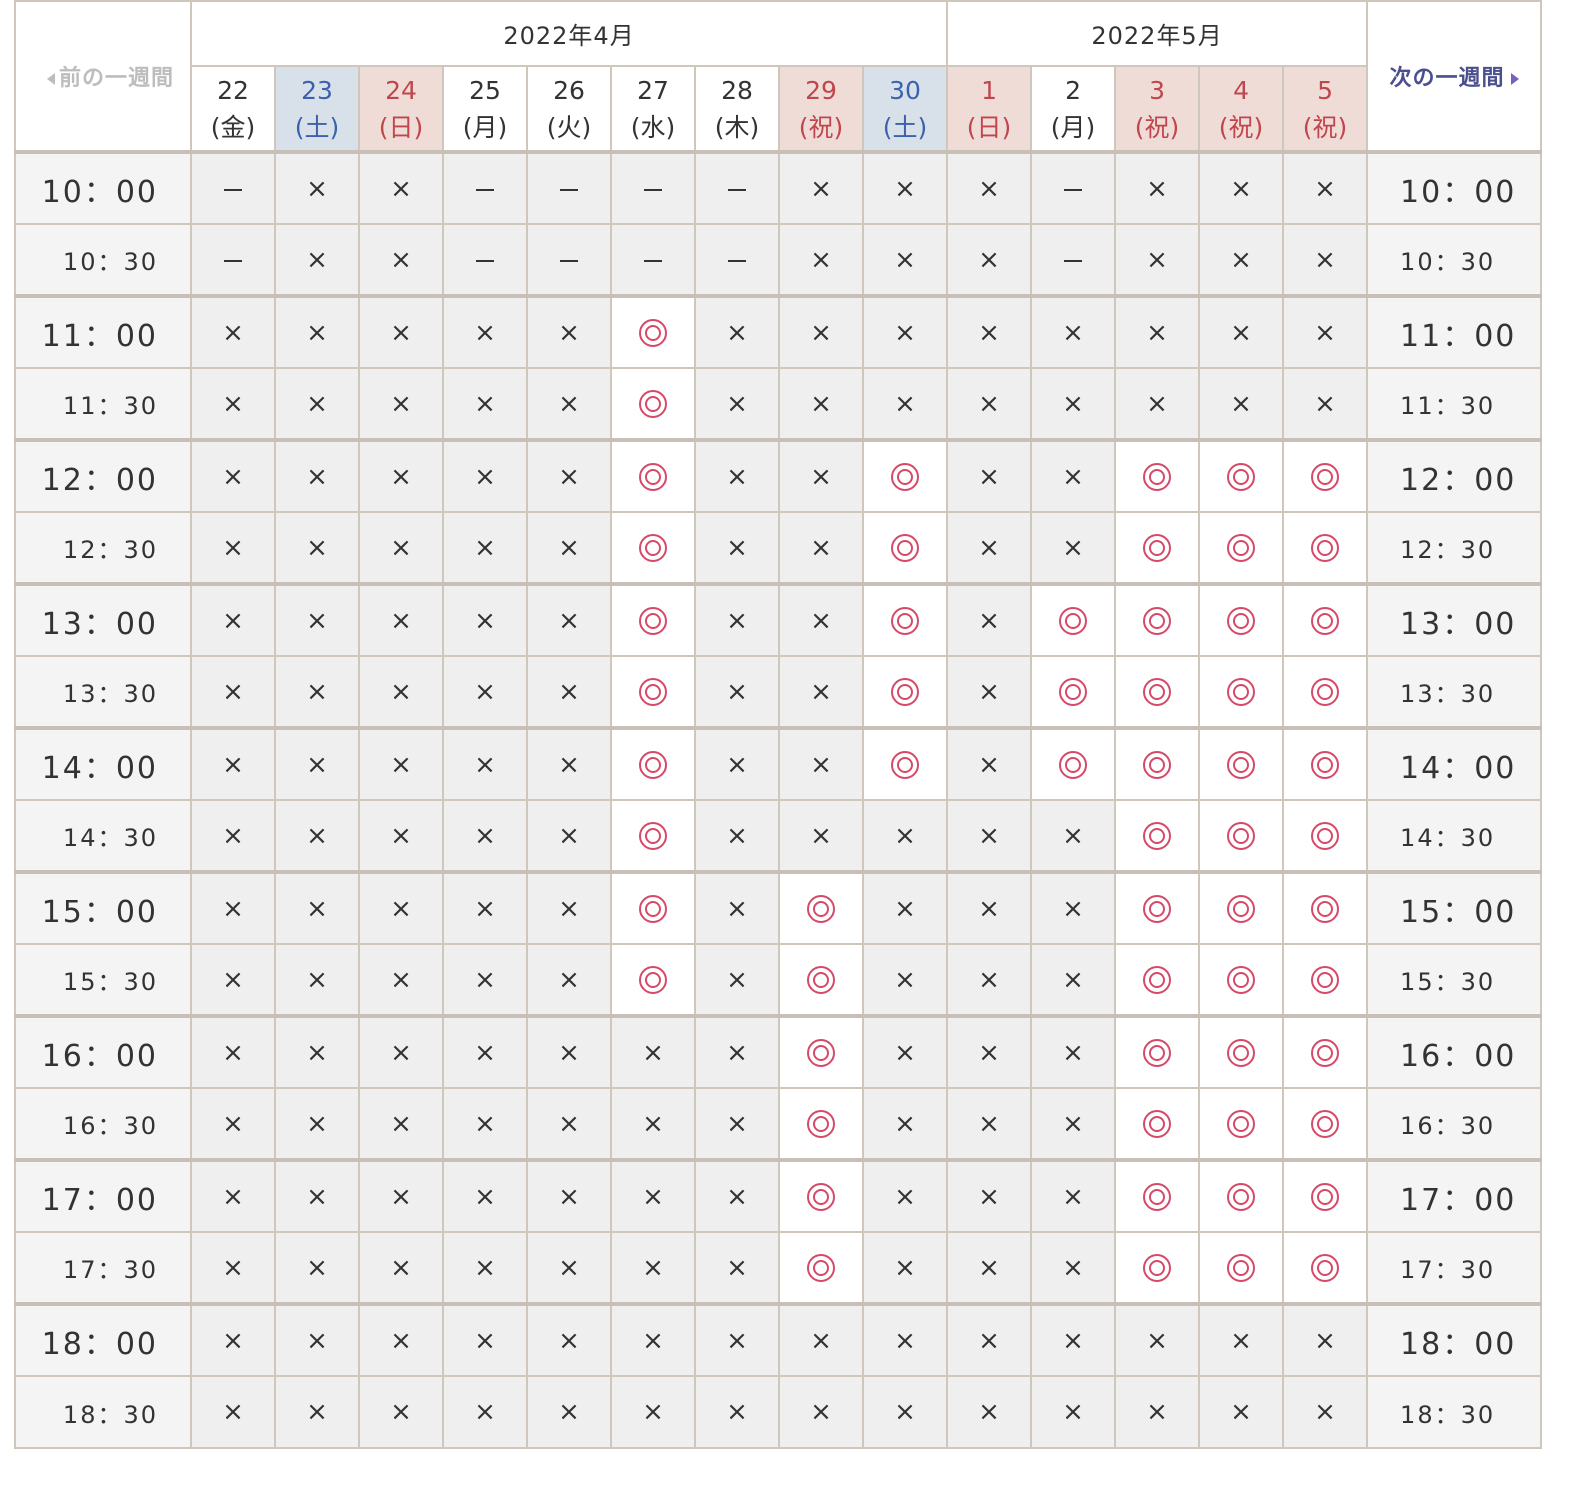 The width and height of the screenshot is (1572, 1486). I want to click on double-circle-icon, so click(653, 476).